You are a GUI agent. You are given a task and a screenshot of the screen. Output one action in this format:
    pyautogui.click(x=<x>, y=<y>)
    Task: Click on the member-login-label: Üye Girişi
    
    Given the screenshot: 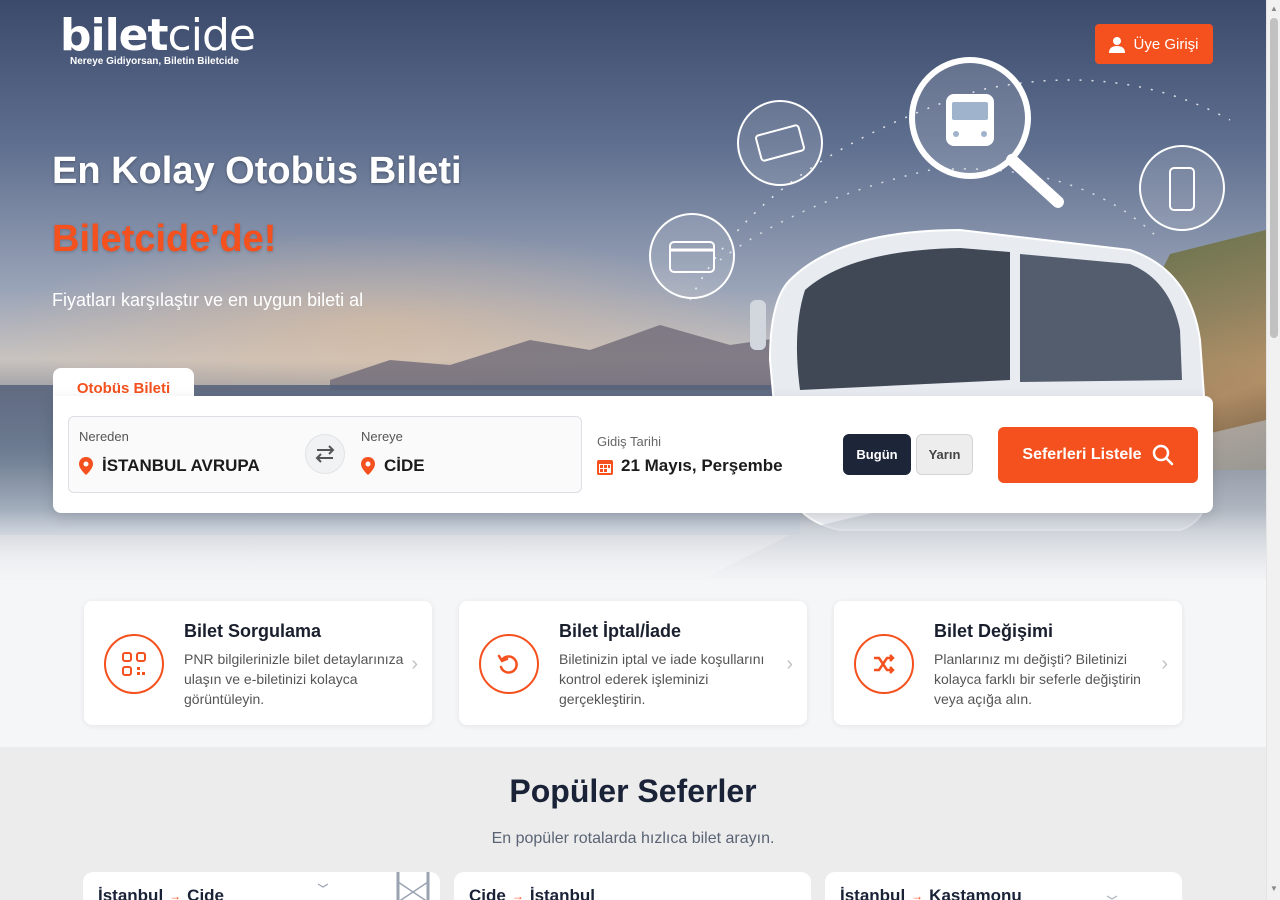 What is the action you would take?
    pyautogui.click(x=1166, y=44)
    